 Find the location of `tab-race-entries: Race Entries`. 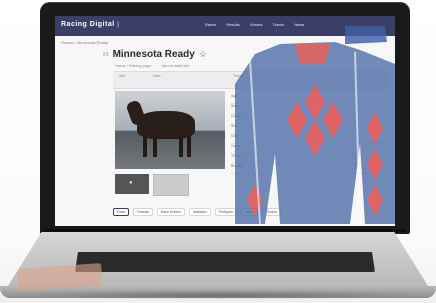

tab-race-entries: Race Entries is located at coordinates (170, 212).